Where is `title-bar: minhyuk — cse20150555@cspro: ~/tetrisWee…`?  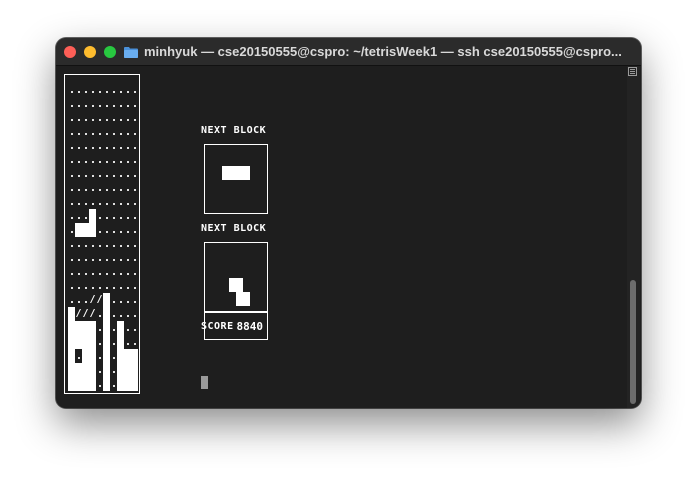 title-bar: minhyuk — cse20150555@cspro: ~/tetrisWee… is located at coordinates (348, 52).